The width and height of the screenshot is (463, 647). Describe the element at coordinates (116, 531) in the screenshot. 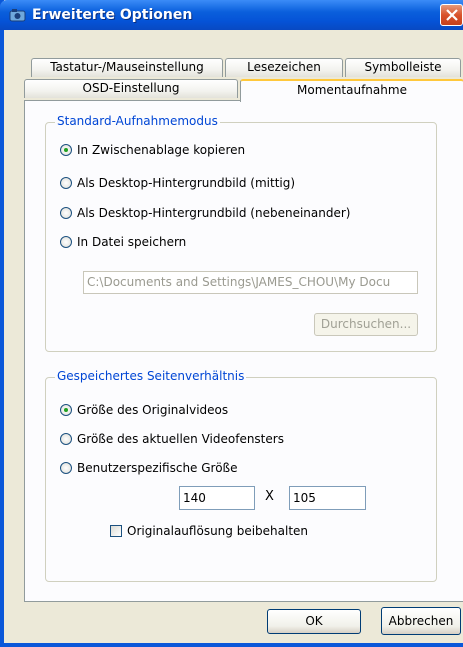

I see `keep-resolution-checkbox` at that location.